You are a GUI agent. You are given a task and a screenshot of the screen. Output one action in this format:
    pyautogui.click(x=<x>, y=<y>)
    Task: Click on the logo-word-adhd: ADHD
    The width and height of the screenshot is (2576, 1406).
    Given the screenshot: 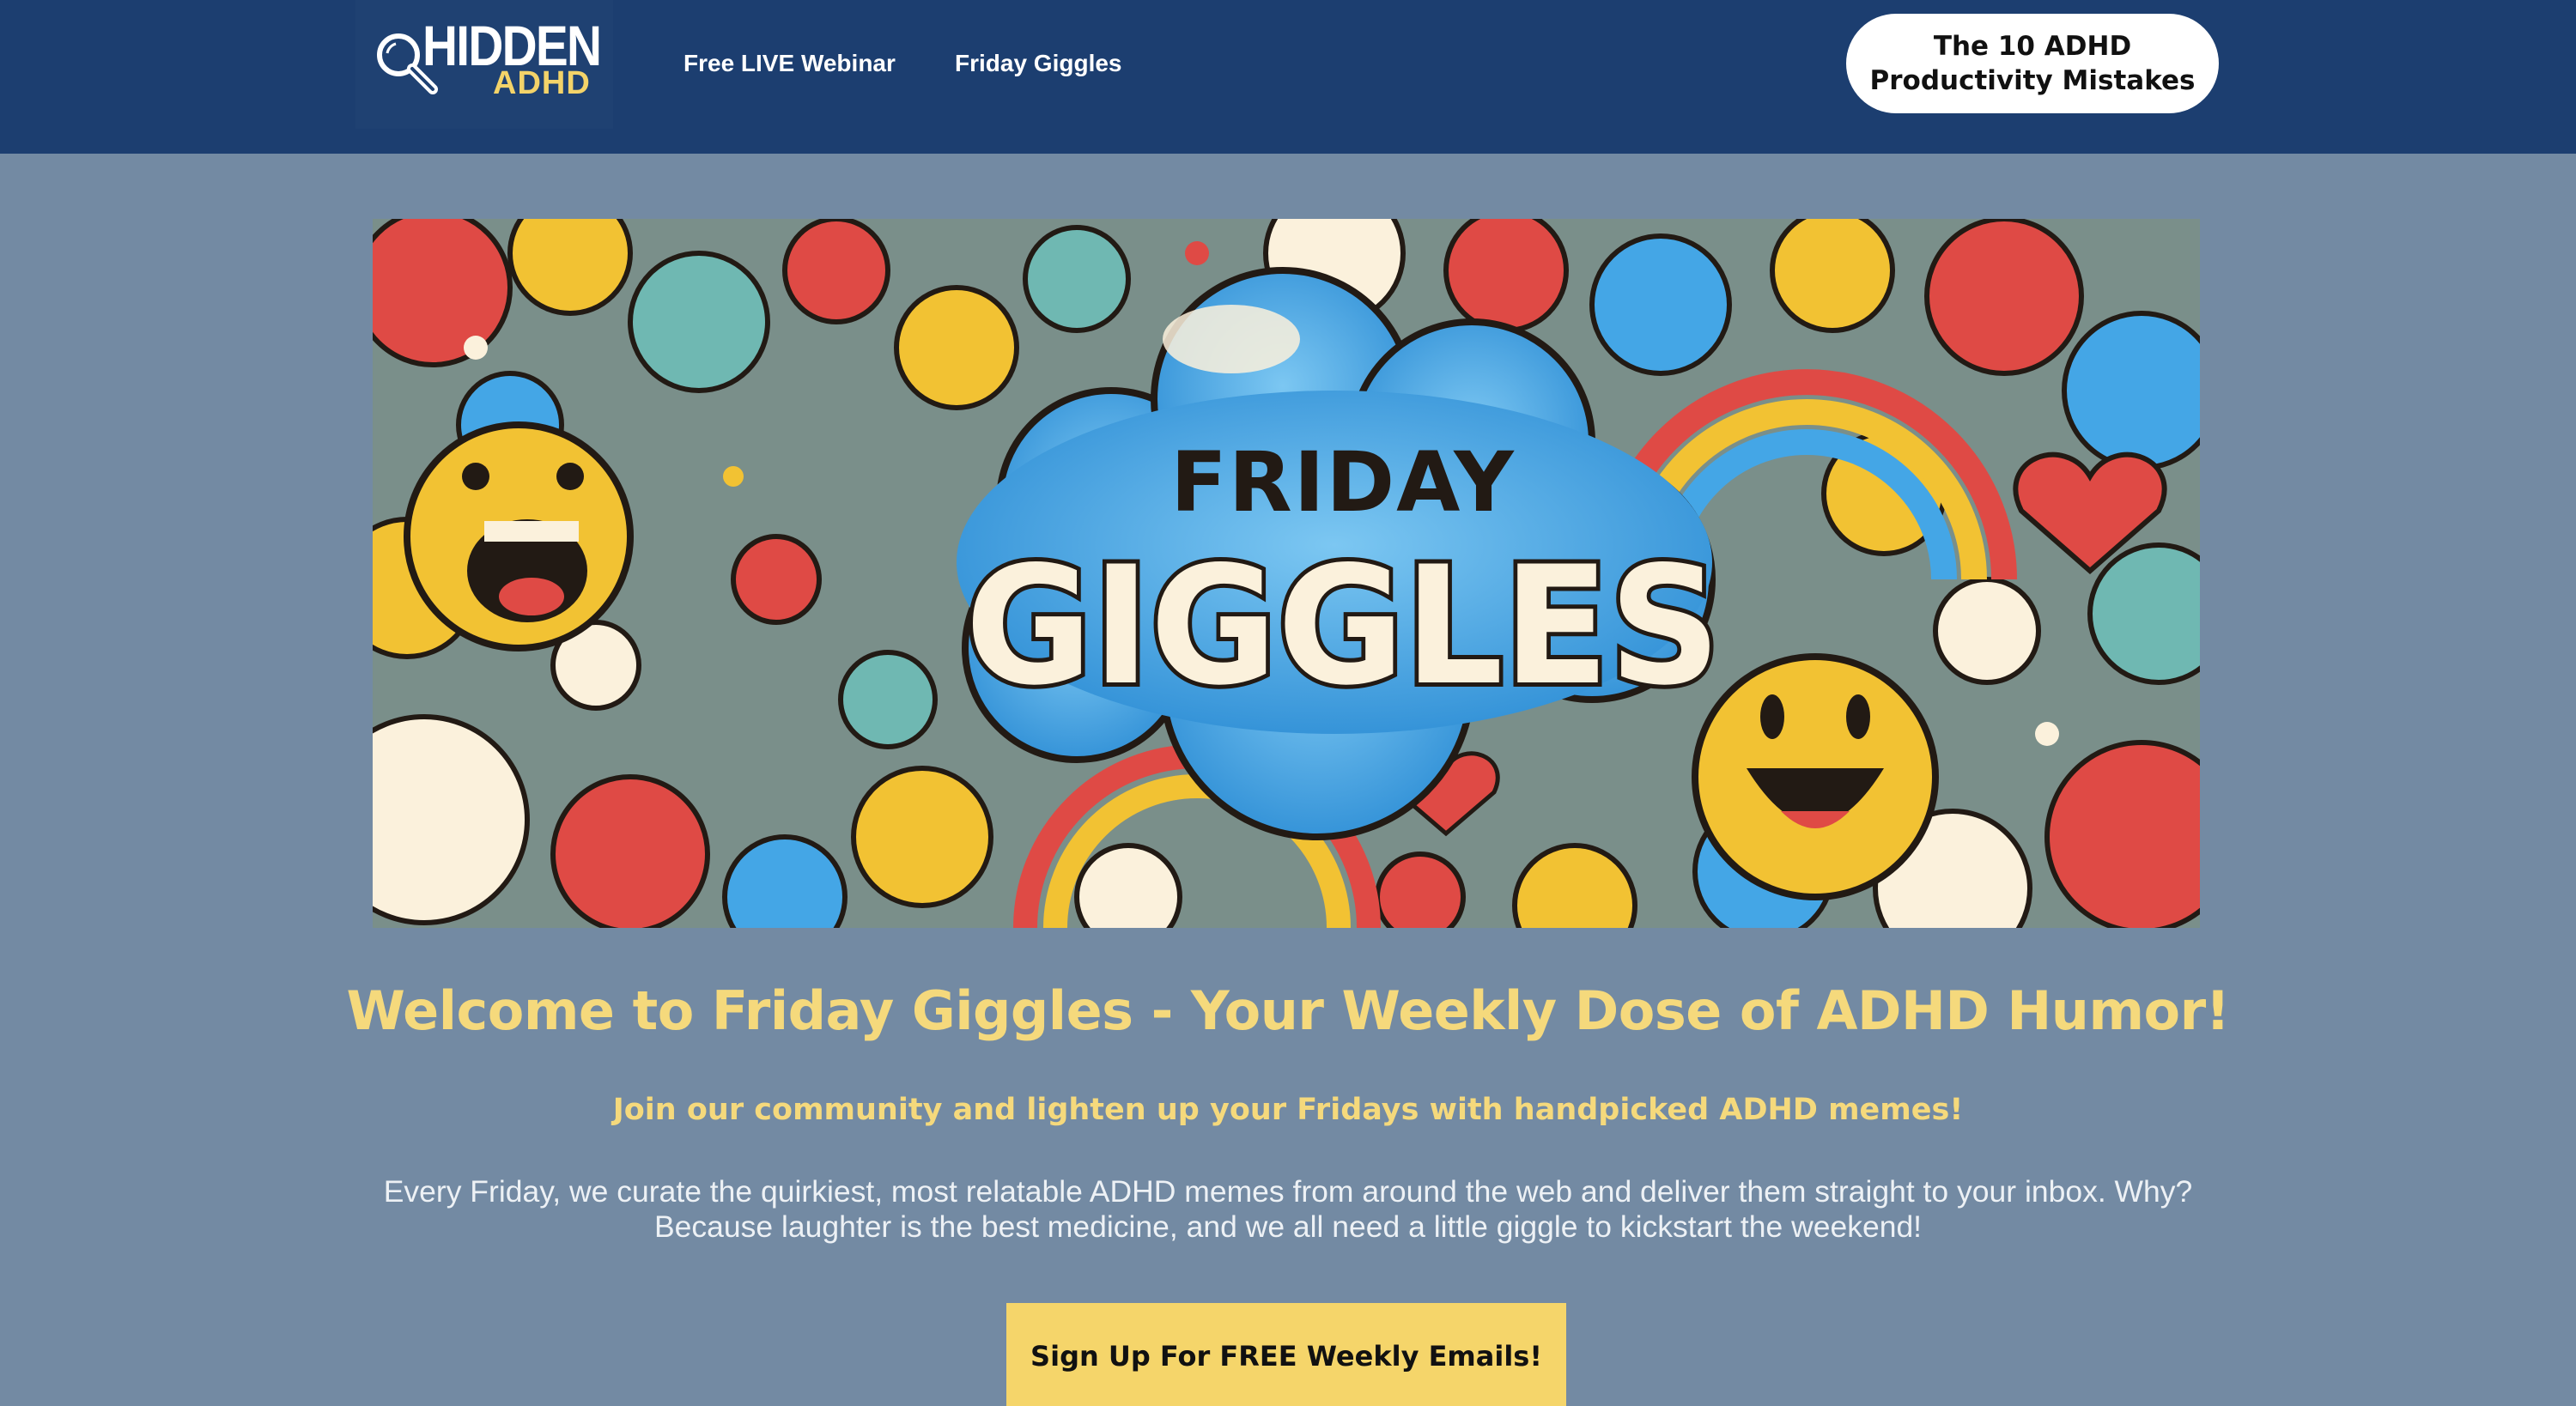 What is the action you would take?
    pyautogui.click(x=542, y=83)
    